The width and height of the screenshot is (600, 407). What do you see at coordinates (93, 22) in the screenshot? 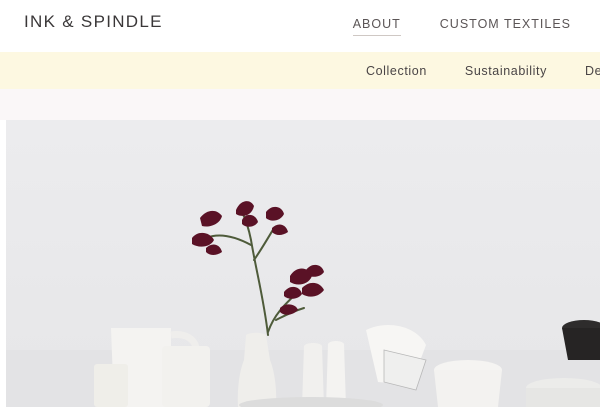
I see `brand-logo: INK & SPINDLE` at bounding box center [93, 22].